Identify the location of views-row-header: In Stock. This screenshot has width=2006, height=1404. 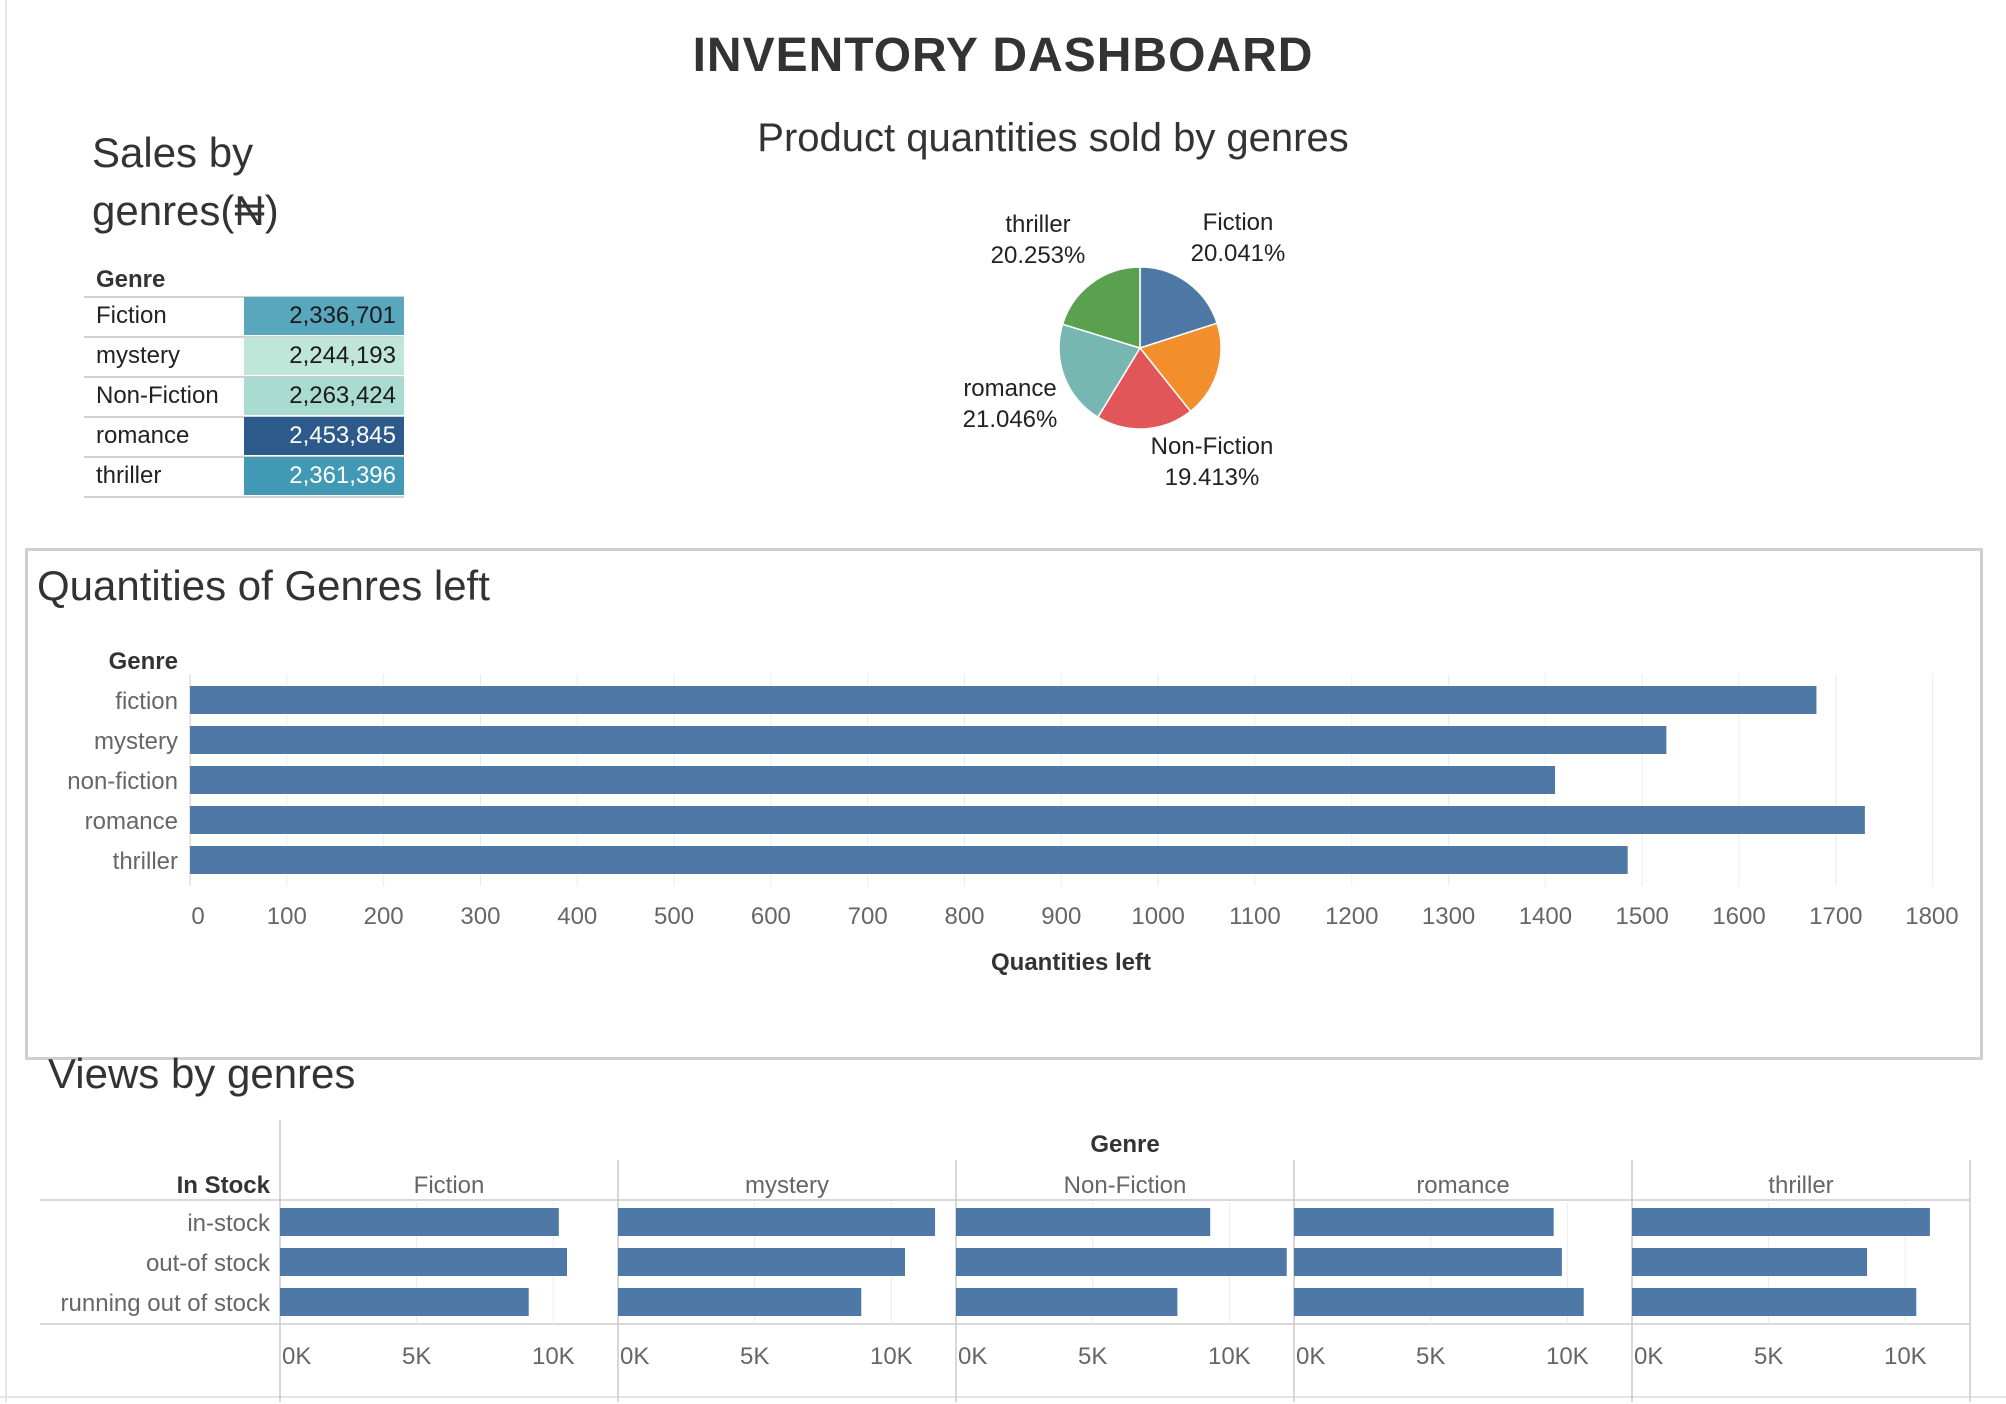
(224, 1185).